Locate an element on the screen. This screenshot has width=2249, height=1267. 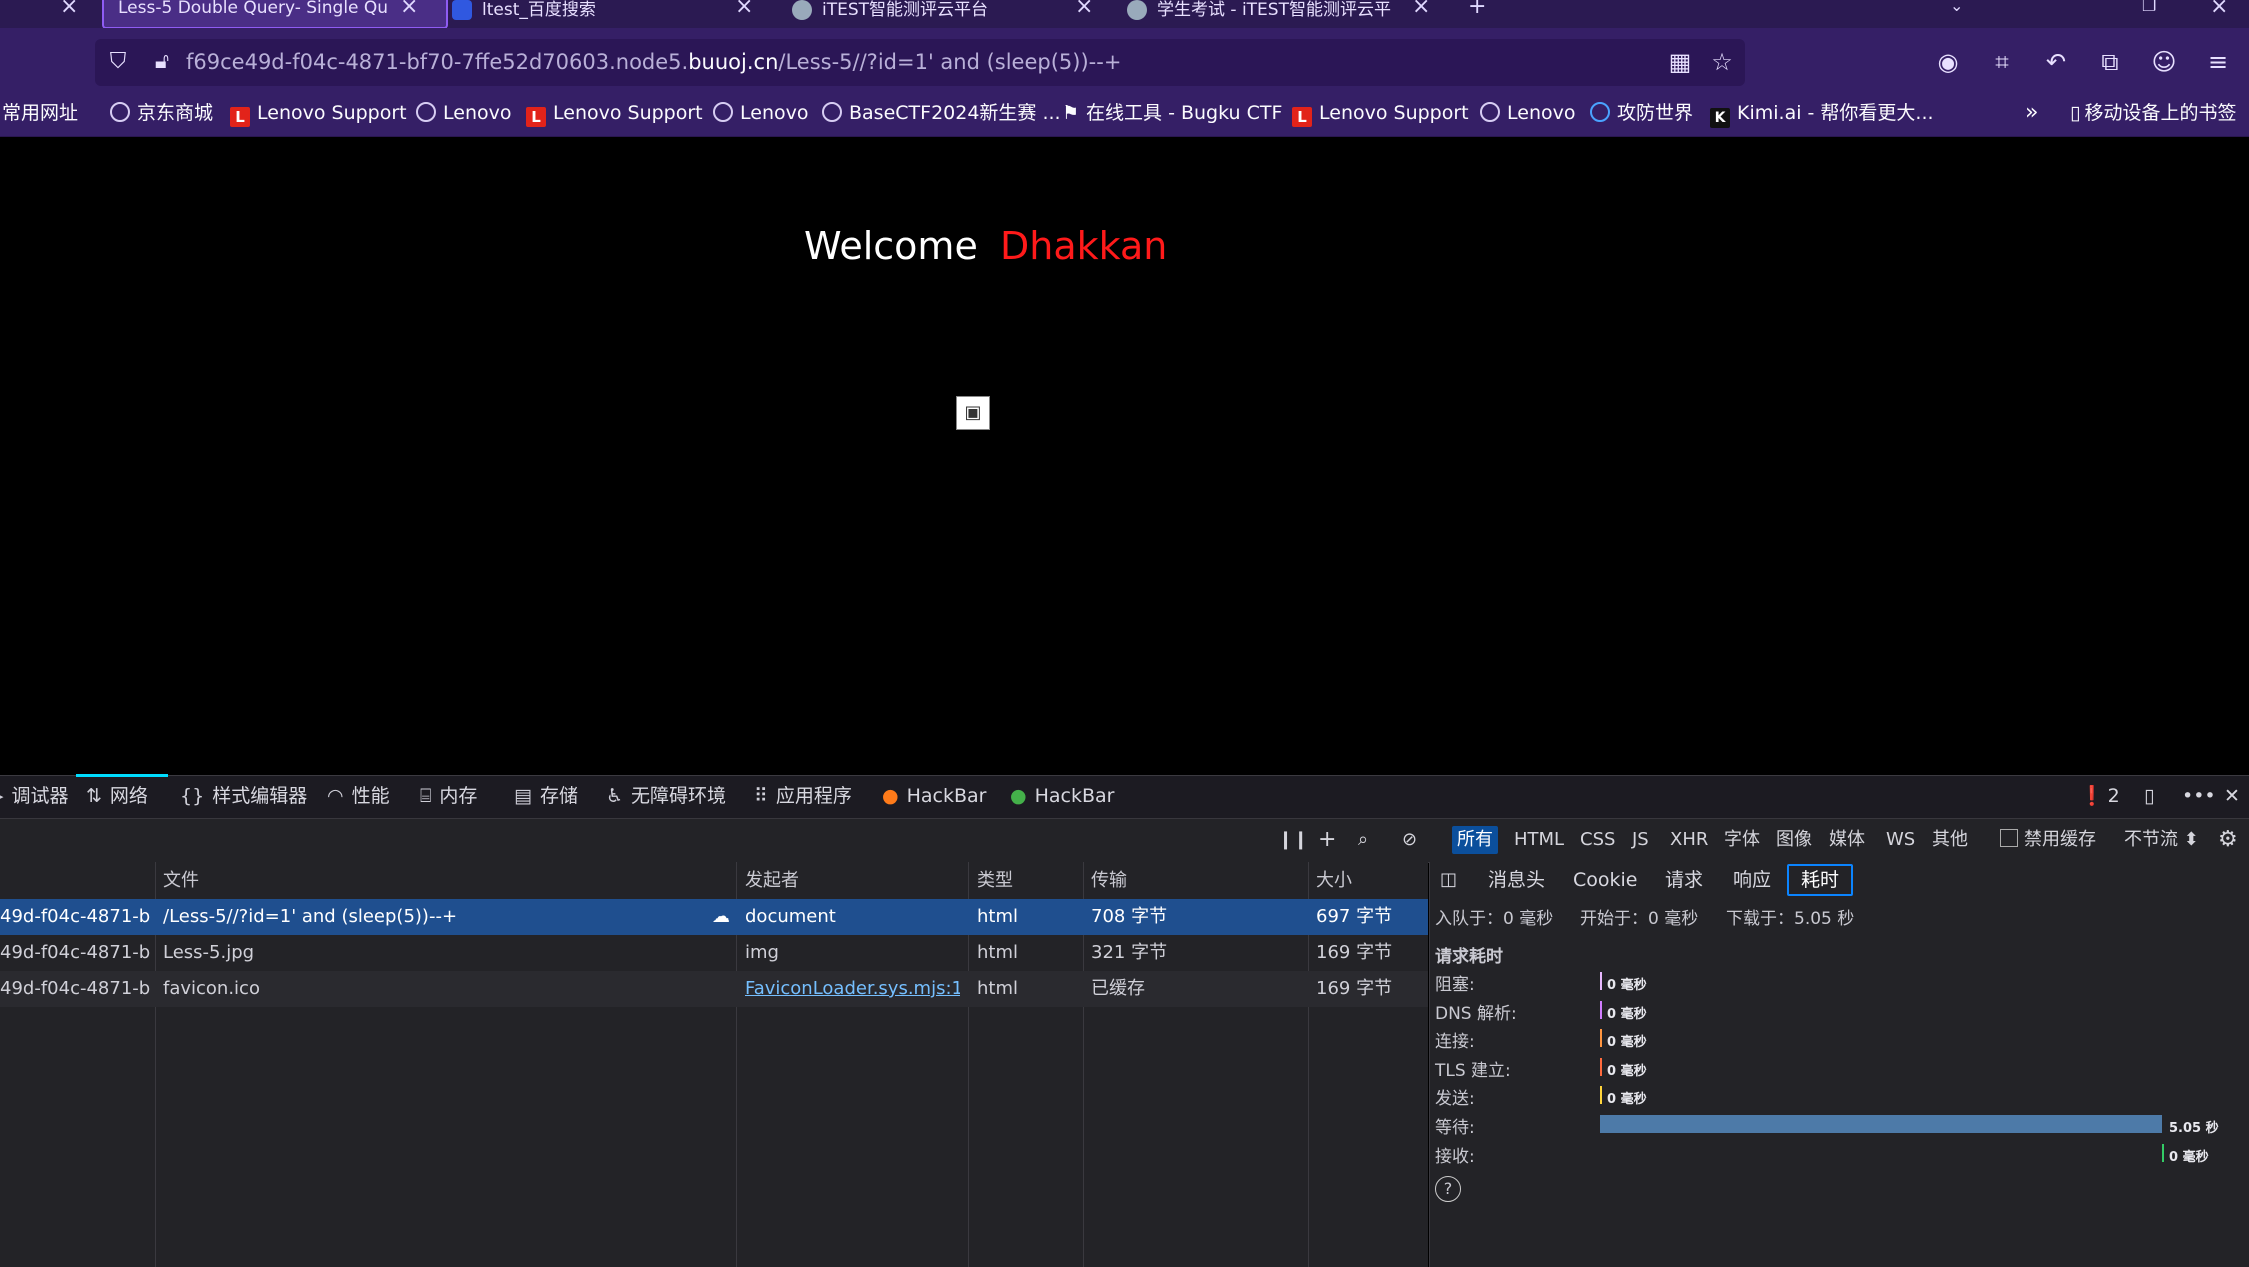
timing-label: 阻塞: is located at coordinates (1455, 985).